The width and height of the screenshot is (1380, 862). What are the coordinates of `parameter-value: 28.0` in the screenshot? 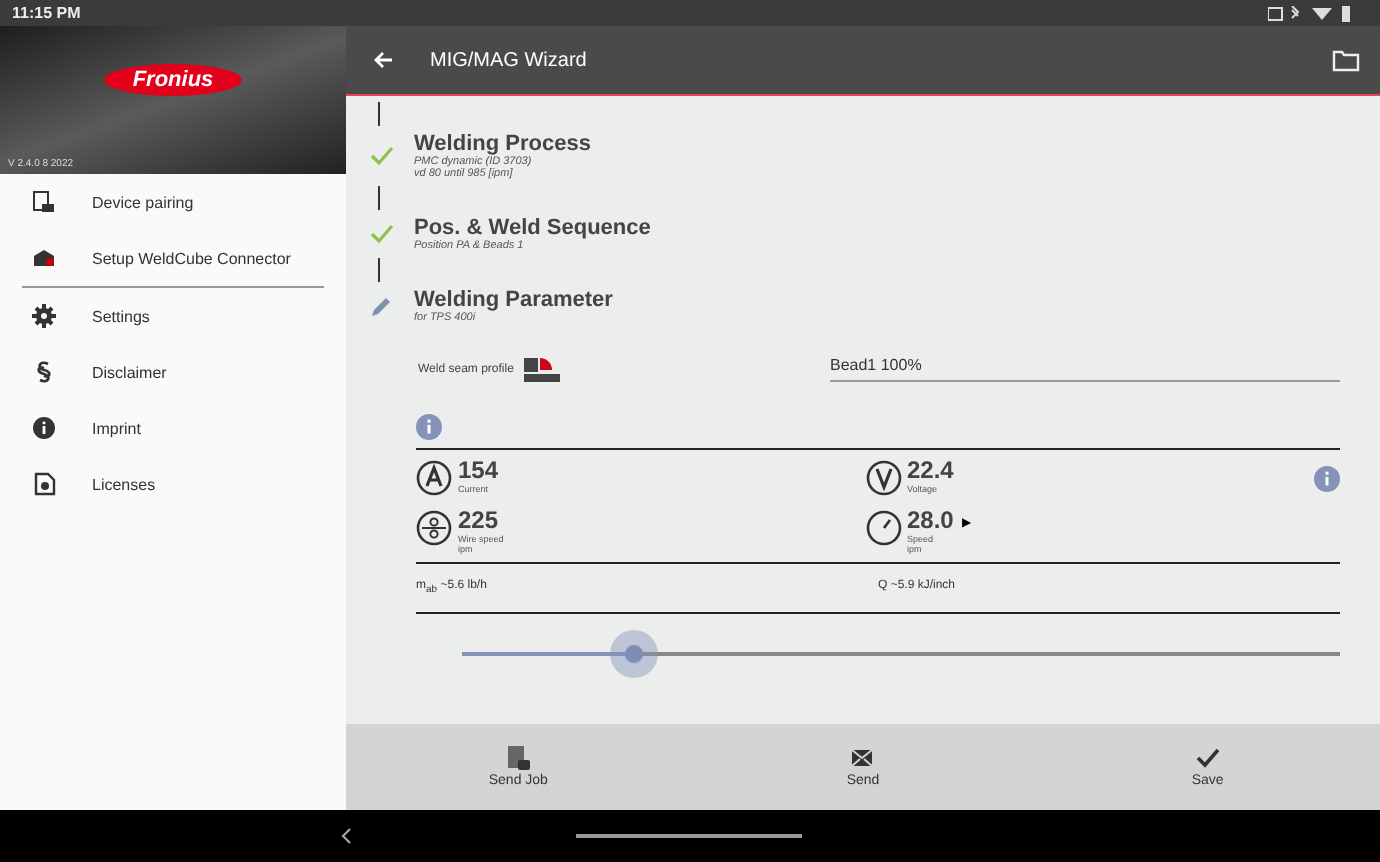 It's located at (930, 521).